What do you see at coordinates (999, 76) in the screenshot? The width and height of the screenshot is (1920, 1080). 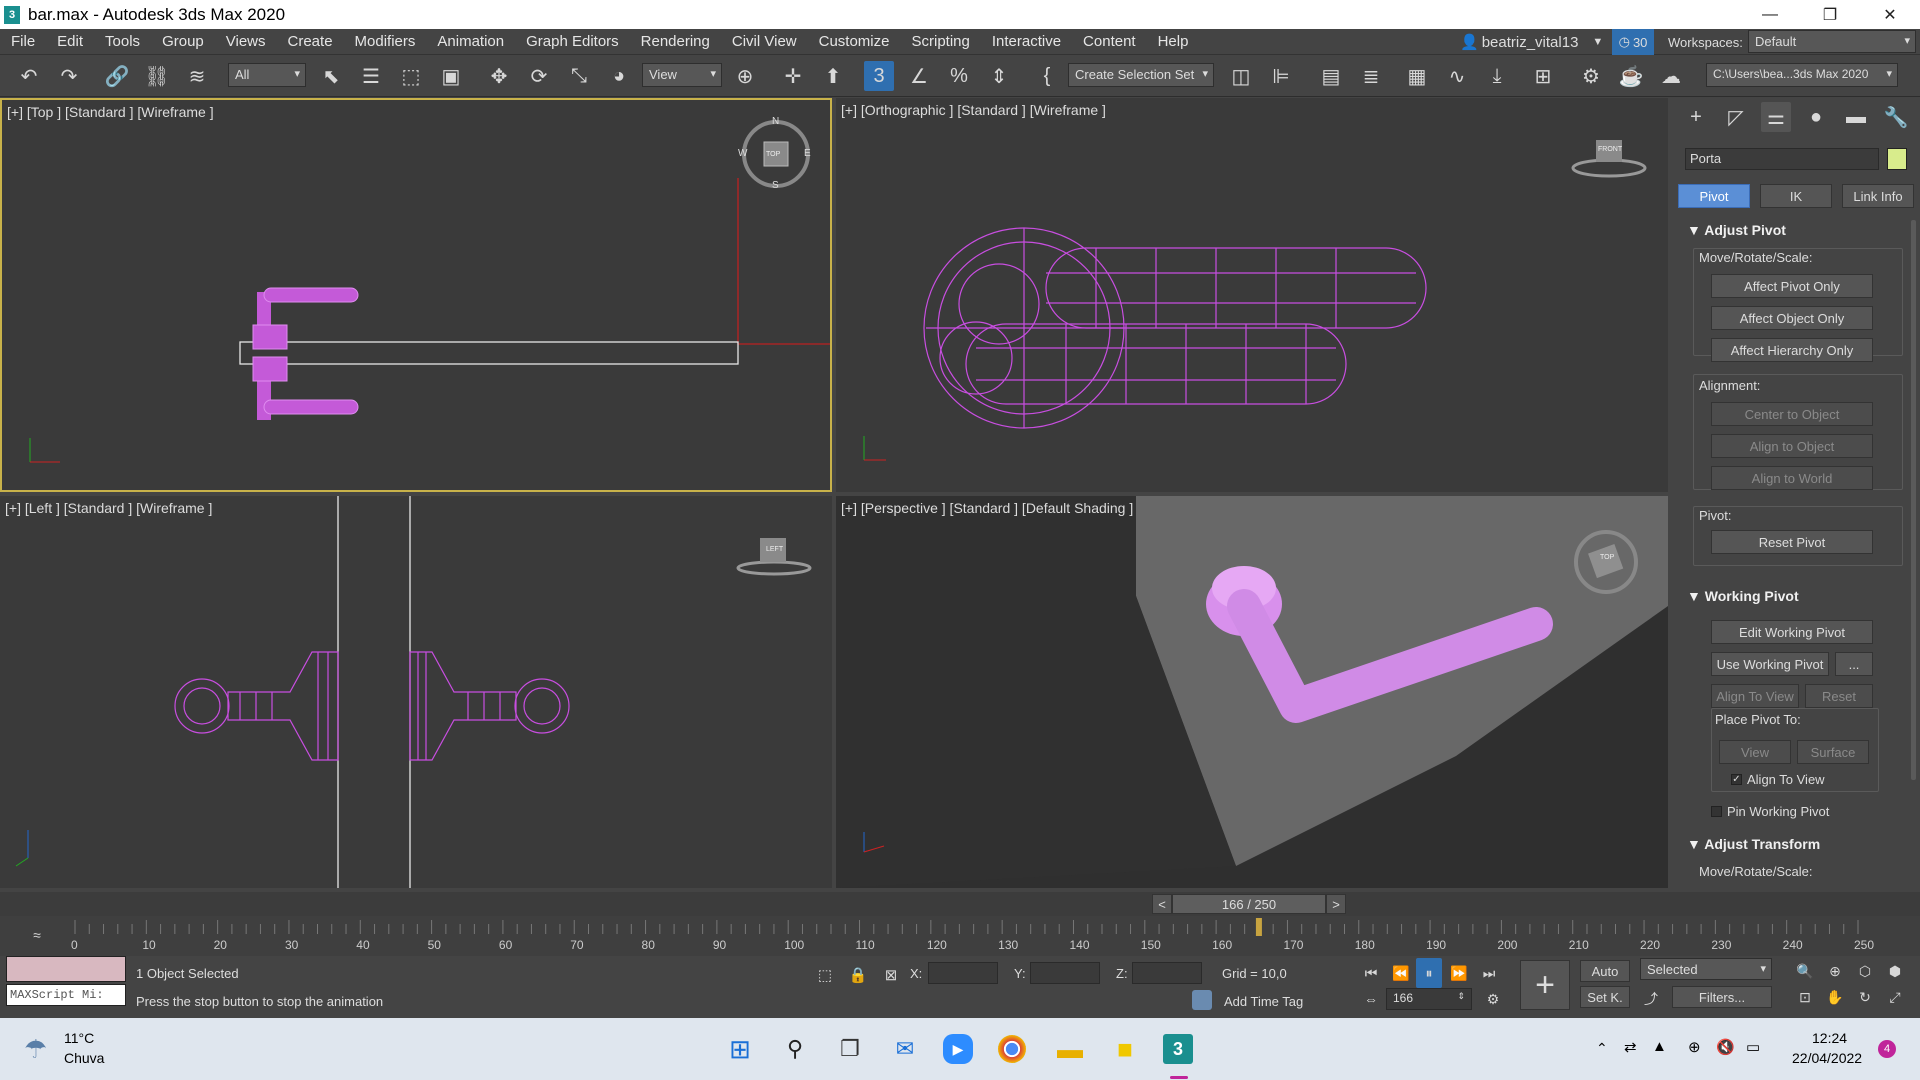 I see `spinner-snap-icon: ⇕` at bounding box center [999, 76].